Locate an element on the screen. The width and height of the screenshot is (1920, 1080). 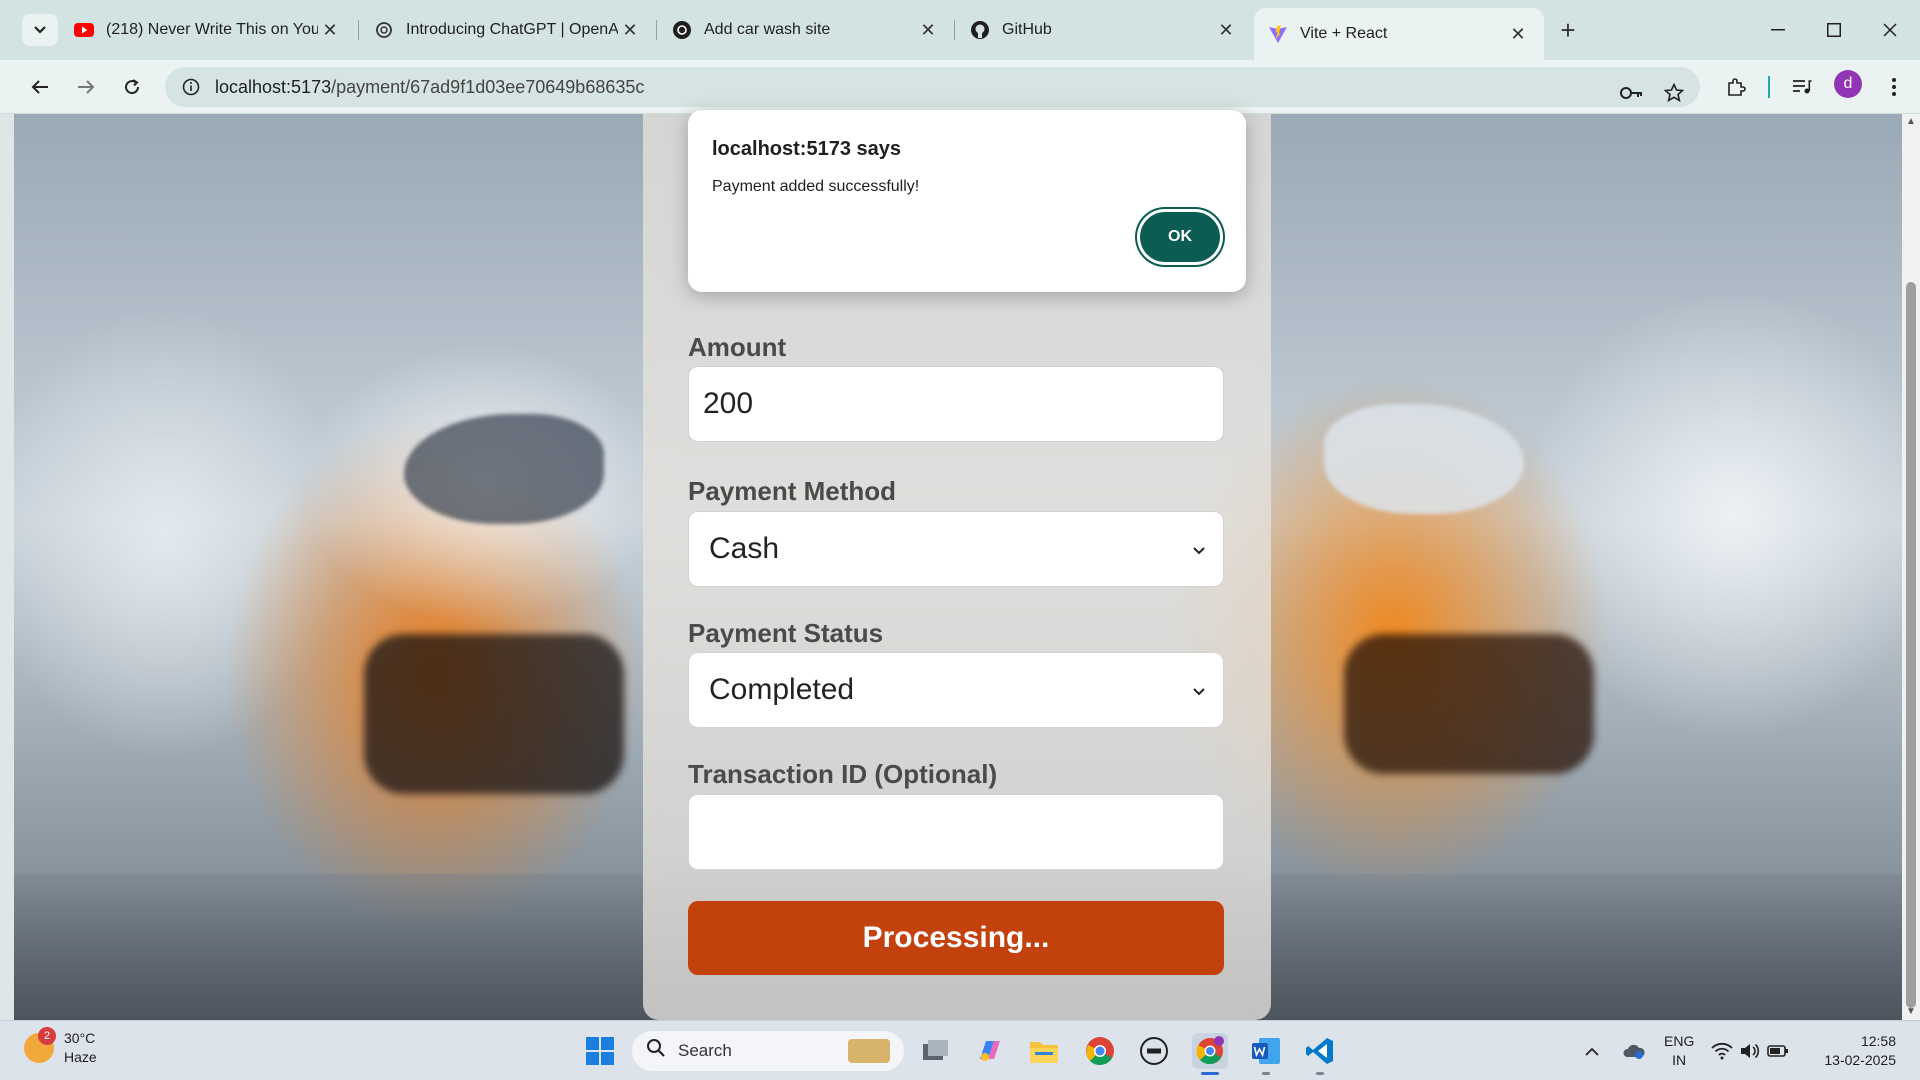
file-explorer-button is located at coordinates (1044, 1051).